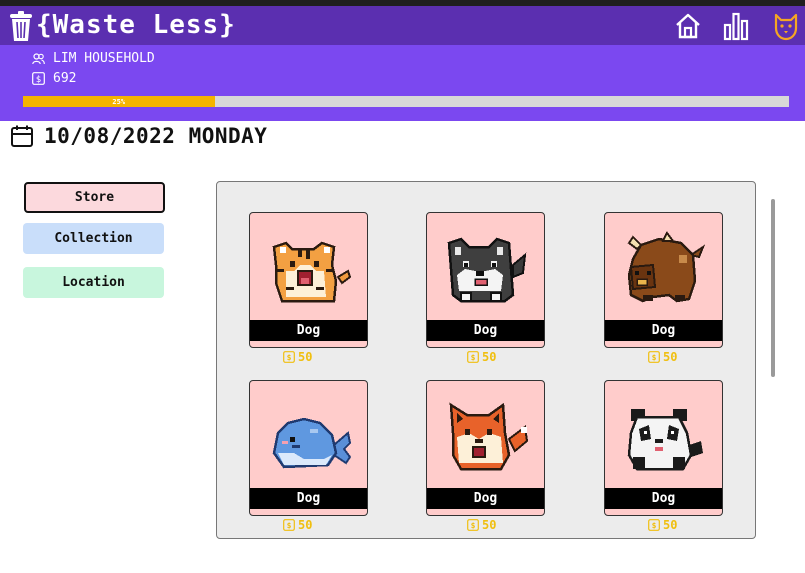 Image resolution: width=805 pixels, height=573 pixels. I want to click on tiger-icon, so click(312, 272).